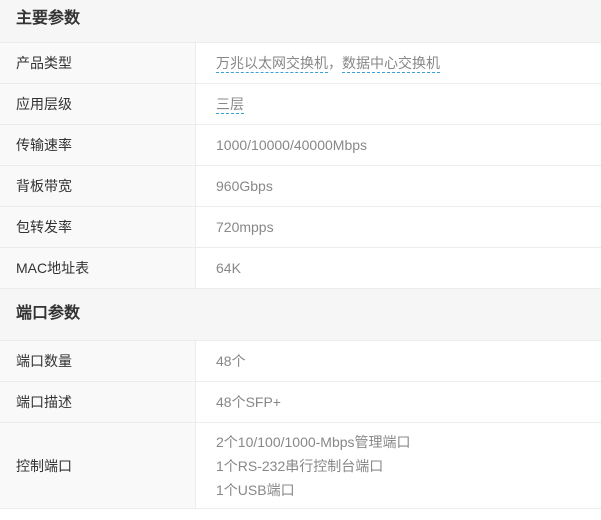 The width and height of the screenshot is (601, 520). I want to click on section-title-main-params: 主要参数, so click(300, 21).